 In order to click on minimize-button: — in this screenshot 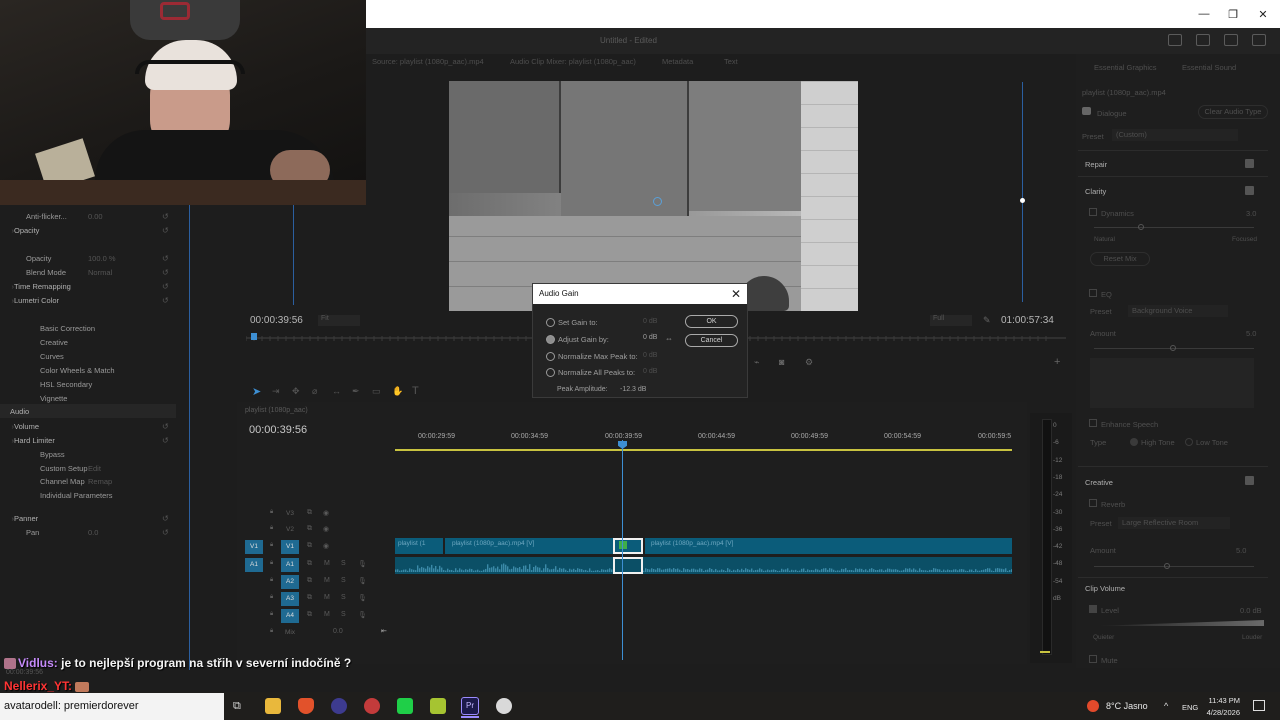, I will do `click(1204, 14)`.